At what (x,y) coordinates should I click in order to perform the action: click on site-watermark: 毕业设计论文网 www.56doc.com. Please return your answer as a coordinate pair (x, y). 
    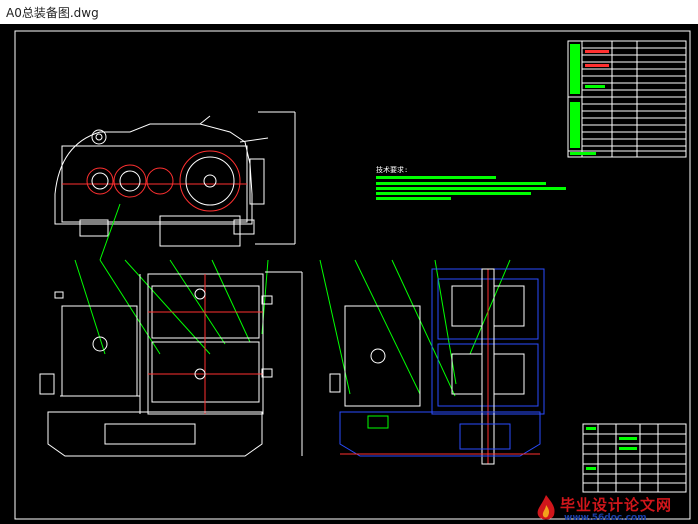
    Looking at the image, I should click on (615, 508).